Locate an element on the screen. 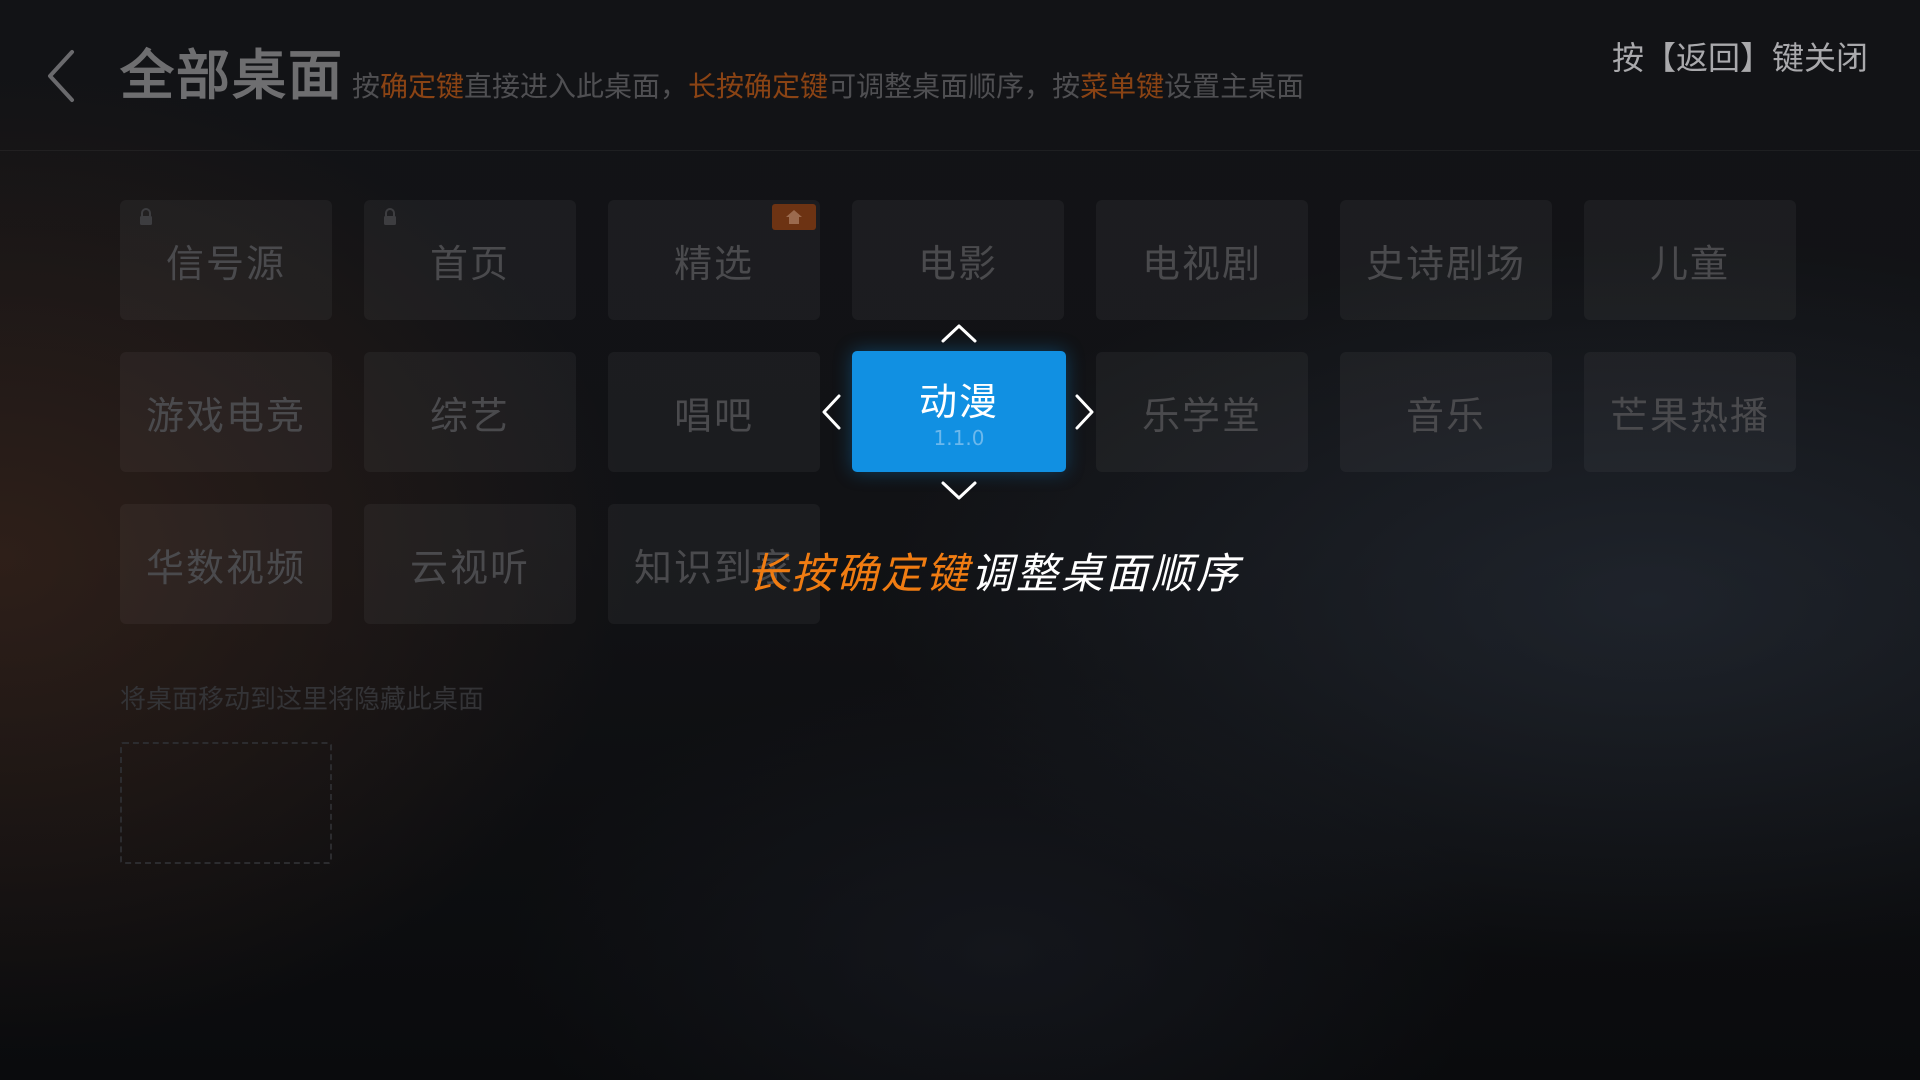  tile-version: 1.1.0 is located at coordinates (959, 437).